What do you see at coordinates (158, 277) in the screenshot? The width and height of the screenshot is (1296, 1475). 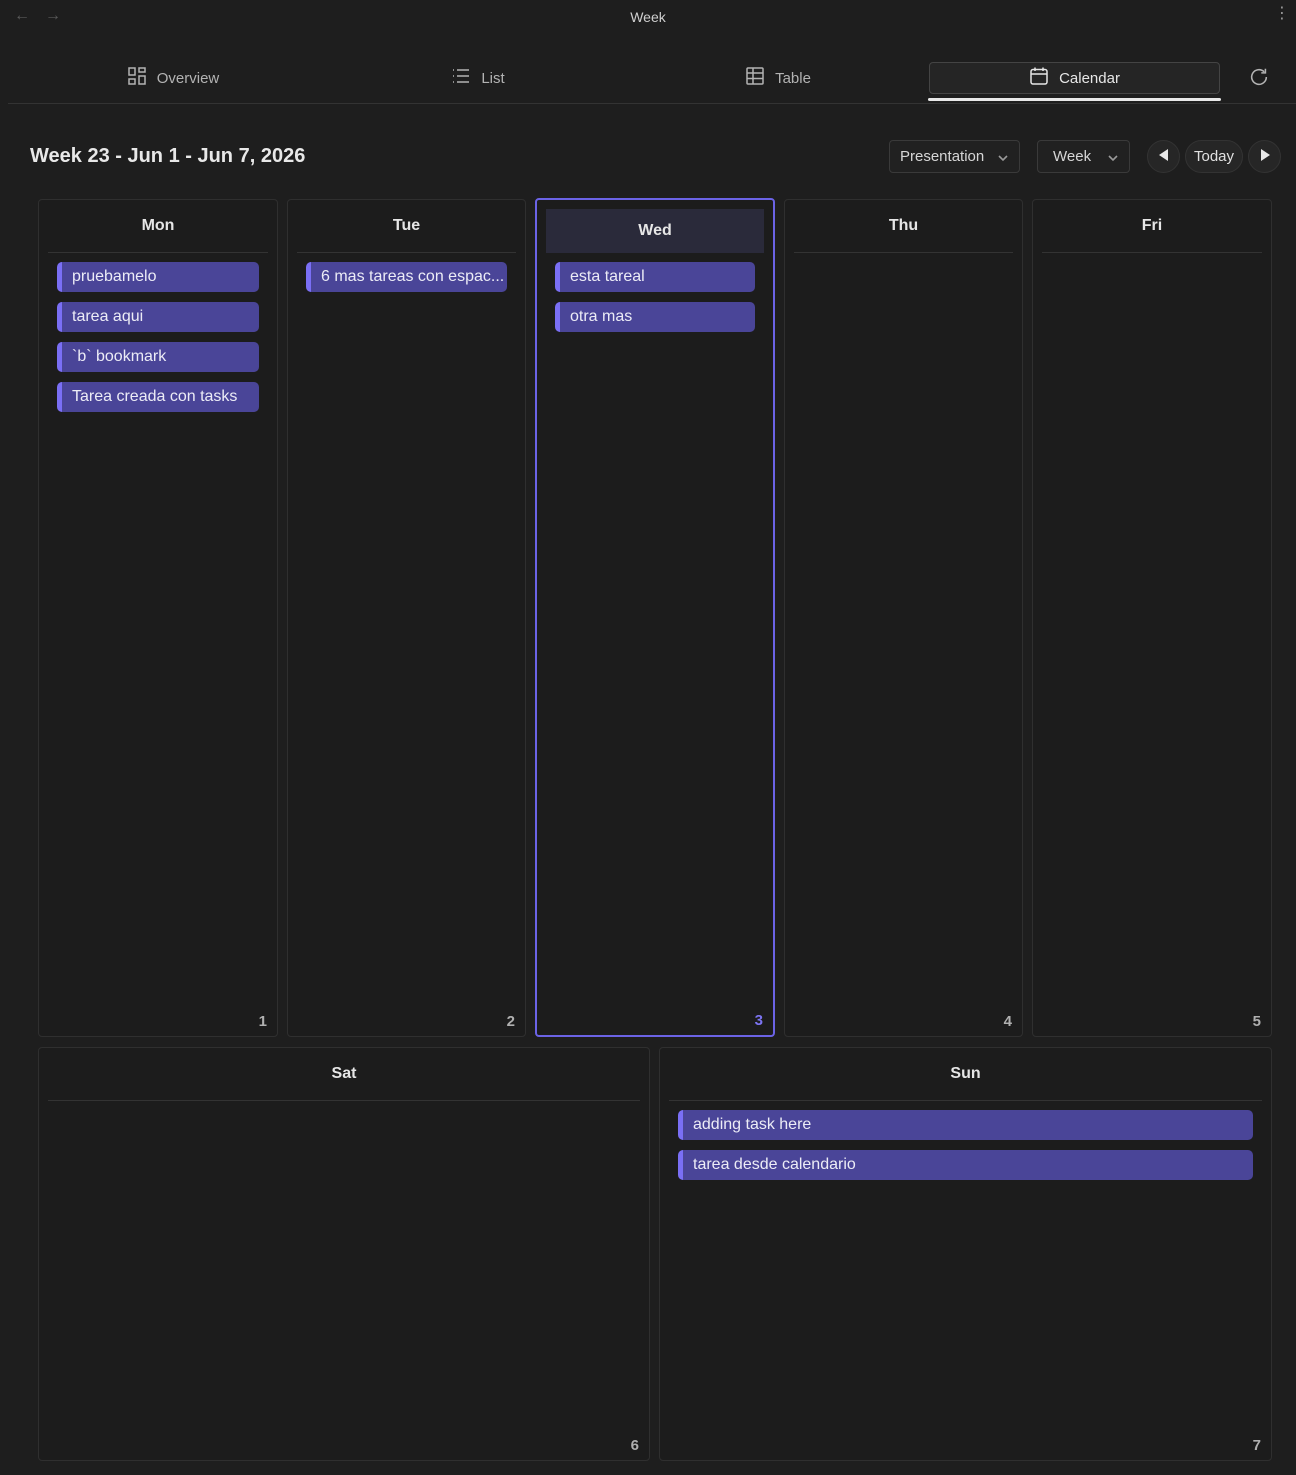 I see `task-item: pruebamelo` at bounding box center [158, 277].